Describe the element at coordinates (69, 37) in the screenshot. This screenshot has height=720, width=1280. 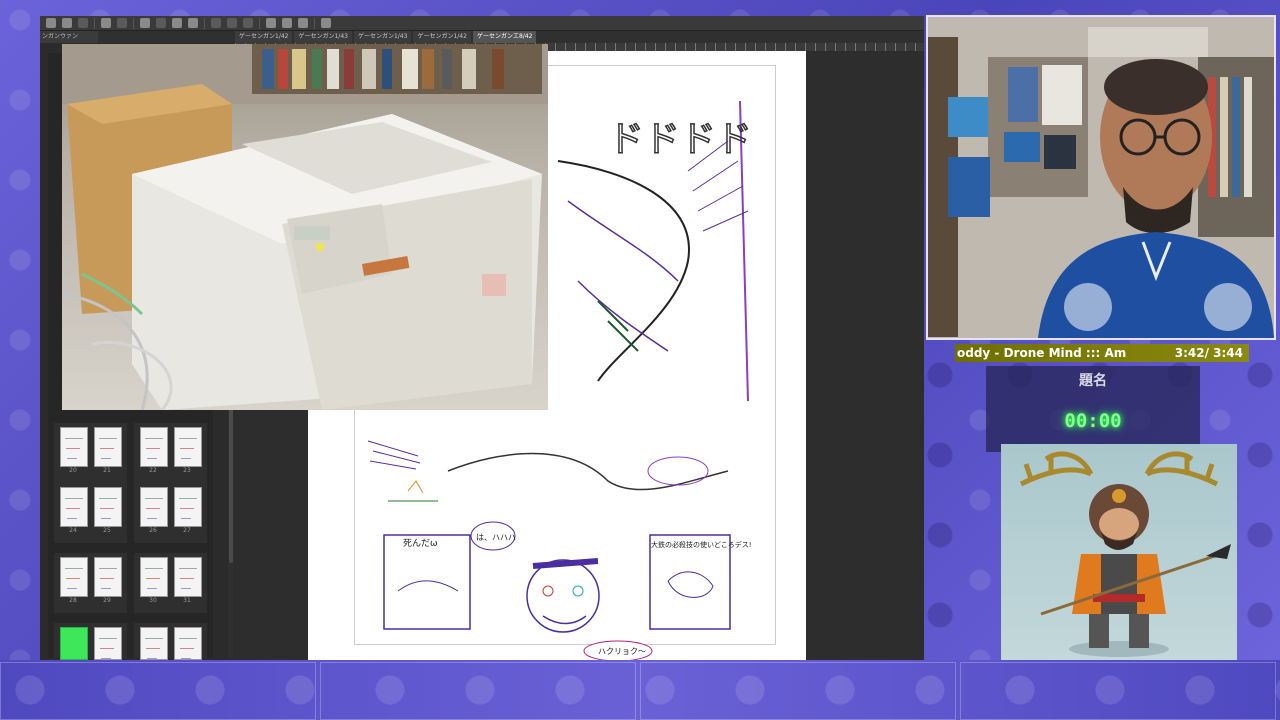
I see `page-manager-tab: ンガンウァン` at that location.